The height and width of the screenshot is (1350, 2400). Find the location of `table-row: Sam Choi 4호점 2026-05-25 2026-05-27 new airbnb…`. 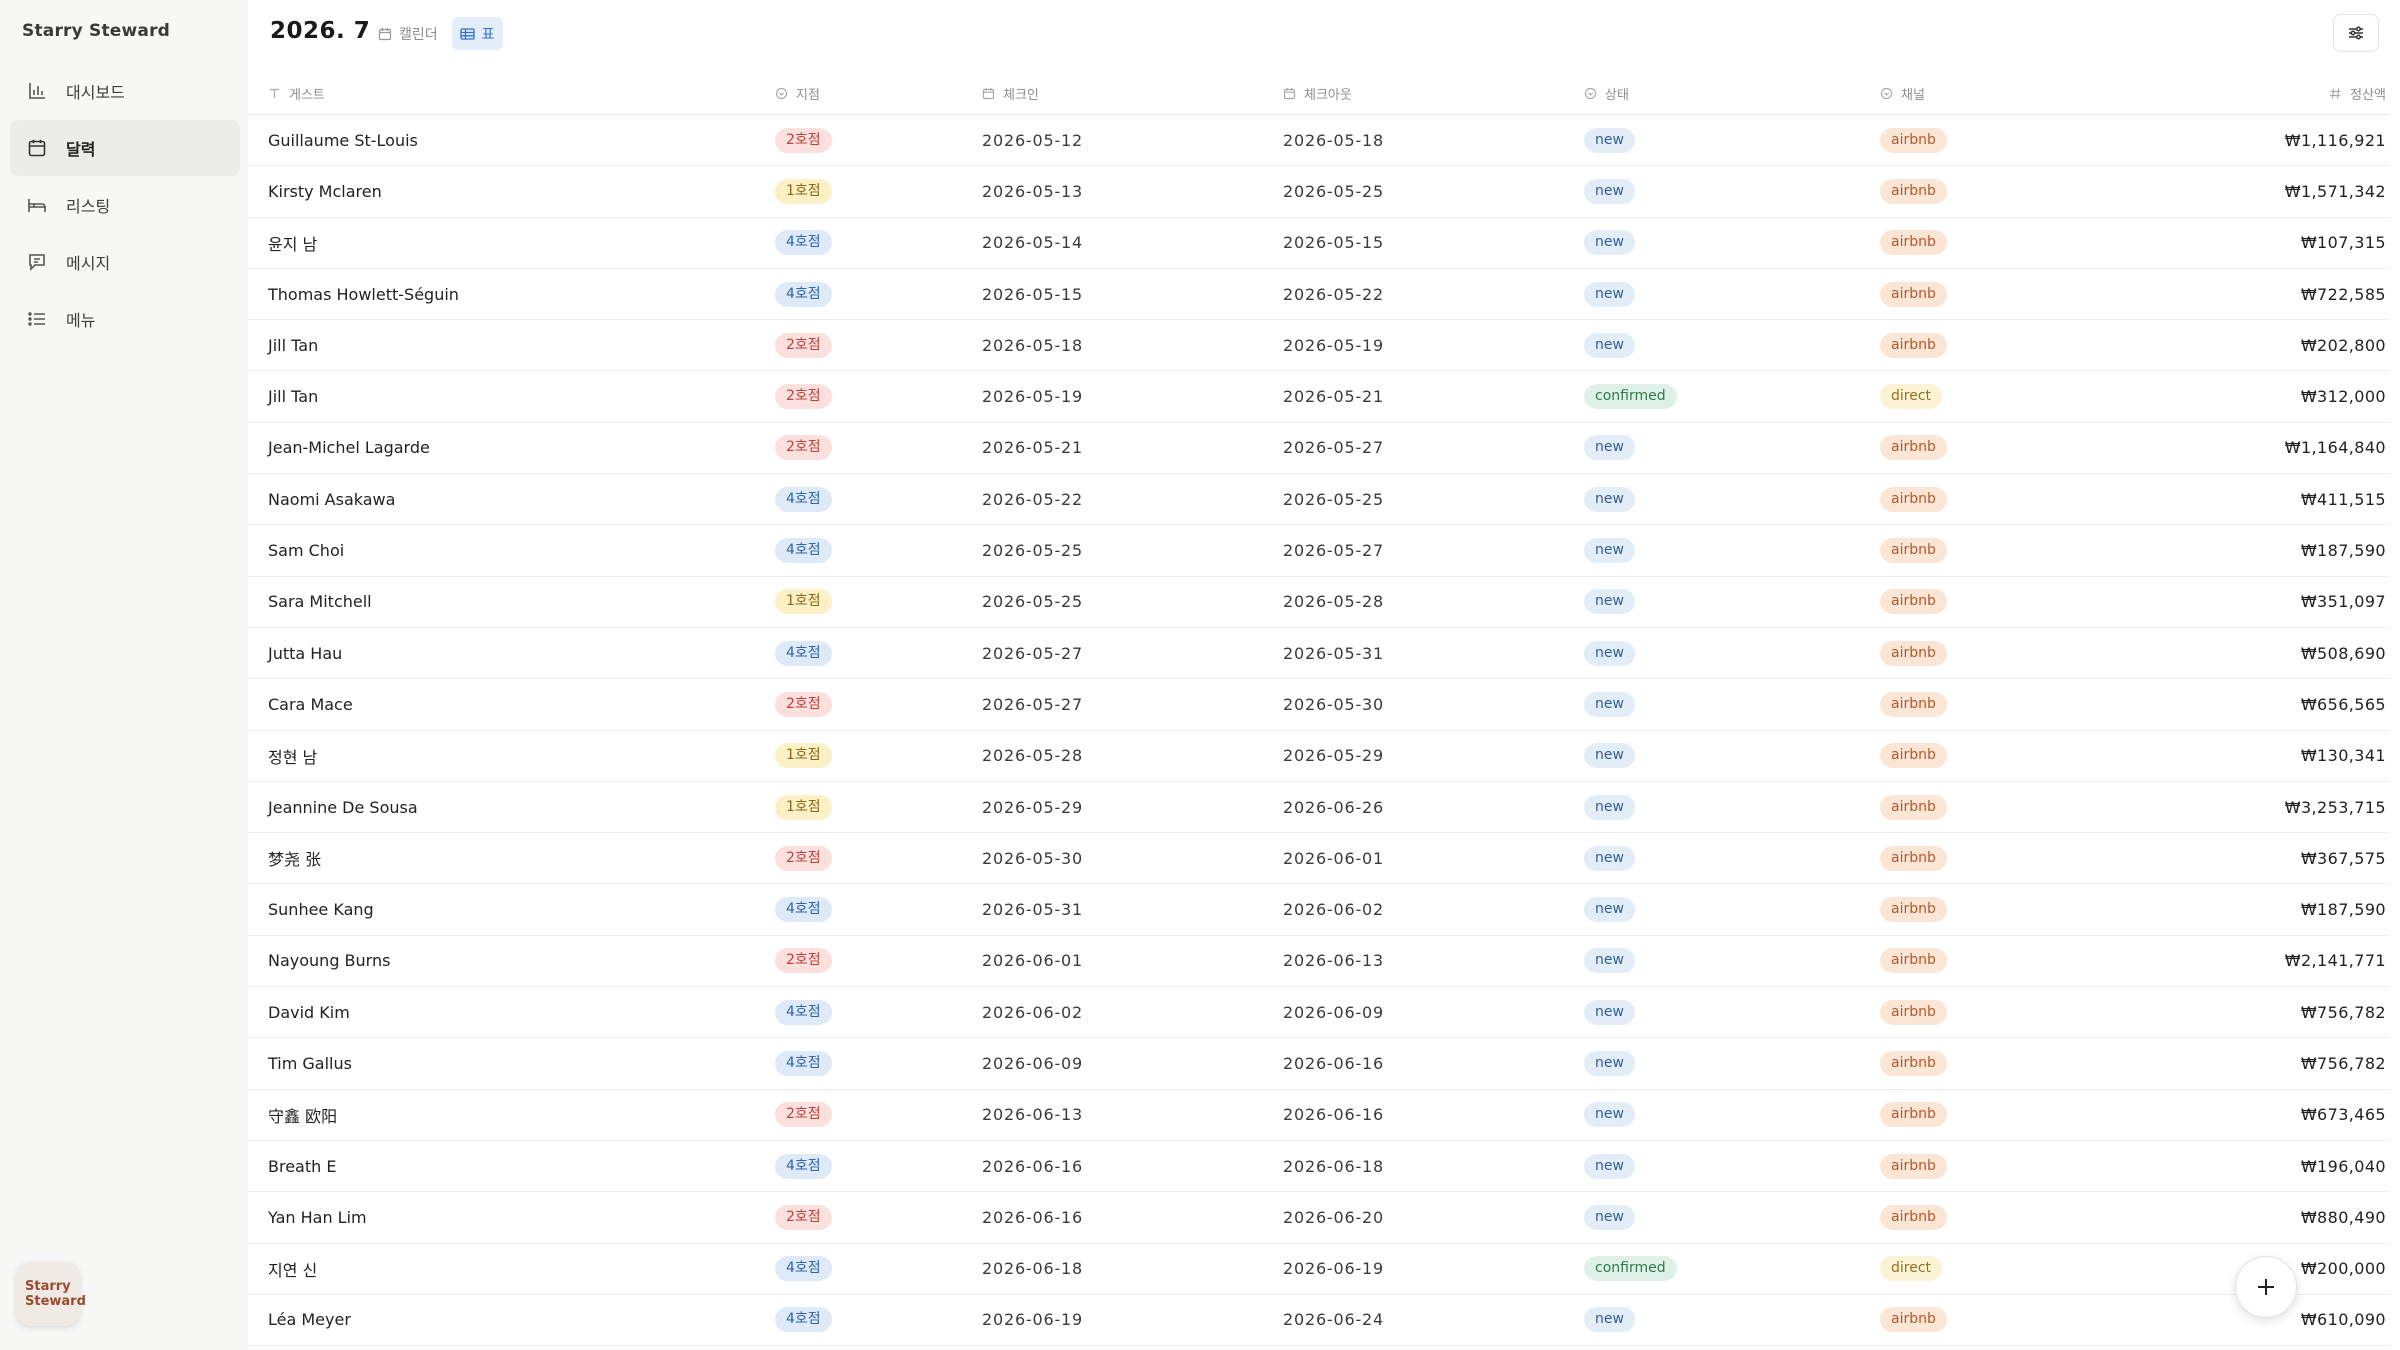

table-row: Sam Choi 4호점 2026-05-25 2026-05-27 new airbnb… is located at coordinates (1319, 551).